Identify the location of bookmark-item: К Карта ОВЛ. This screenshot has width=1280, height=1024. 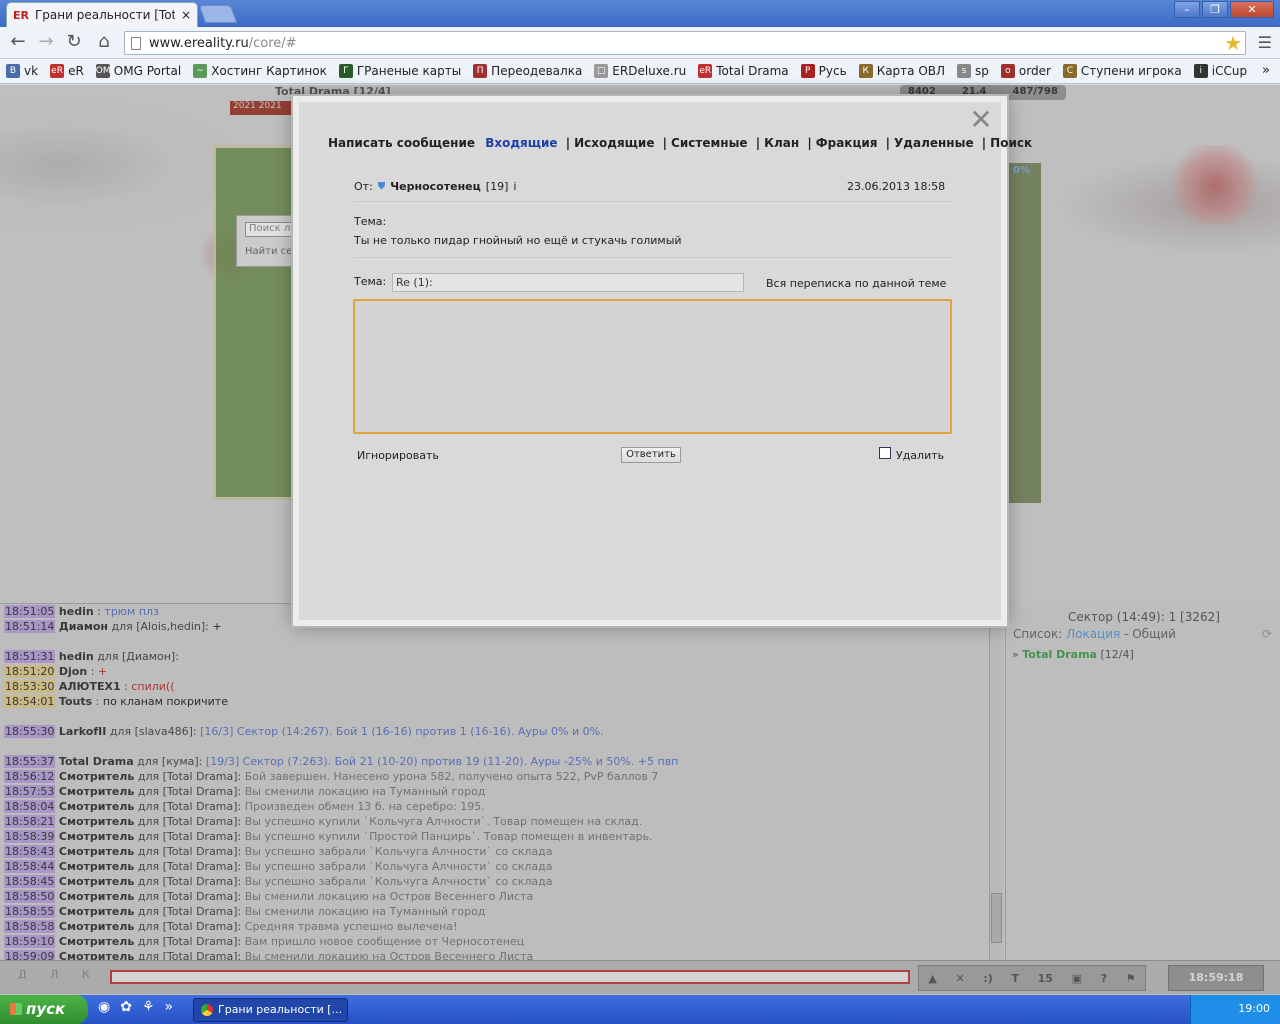
(902, 71).